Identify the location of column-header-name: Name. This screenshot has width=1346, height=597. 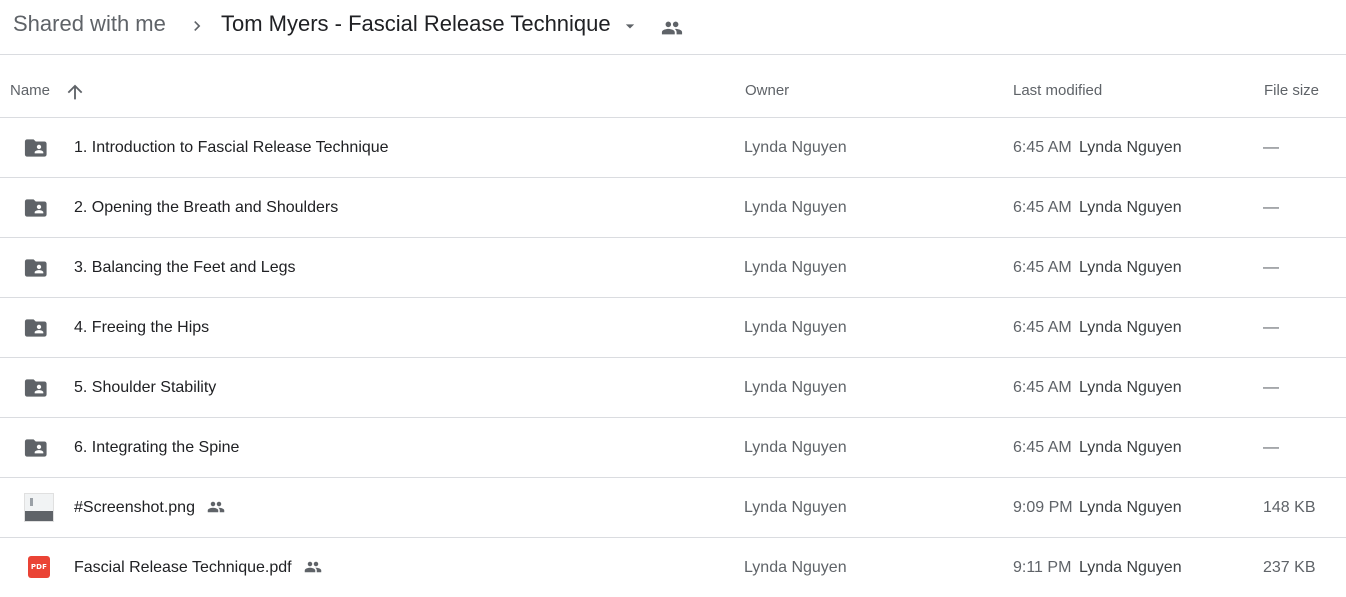
(30, 86).